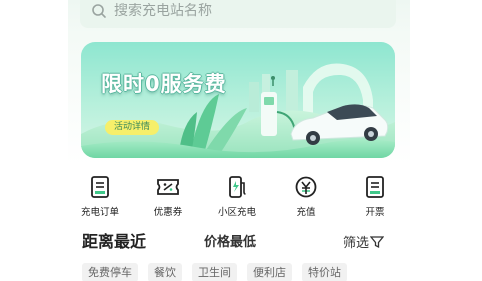 This screenshot has height=281, width=482. Describe the element at coordinates (446, 140) in the screenshot. I see `right-gutter` at that location.